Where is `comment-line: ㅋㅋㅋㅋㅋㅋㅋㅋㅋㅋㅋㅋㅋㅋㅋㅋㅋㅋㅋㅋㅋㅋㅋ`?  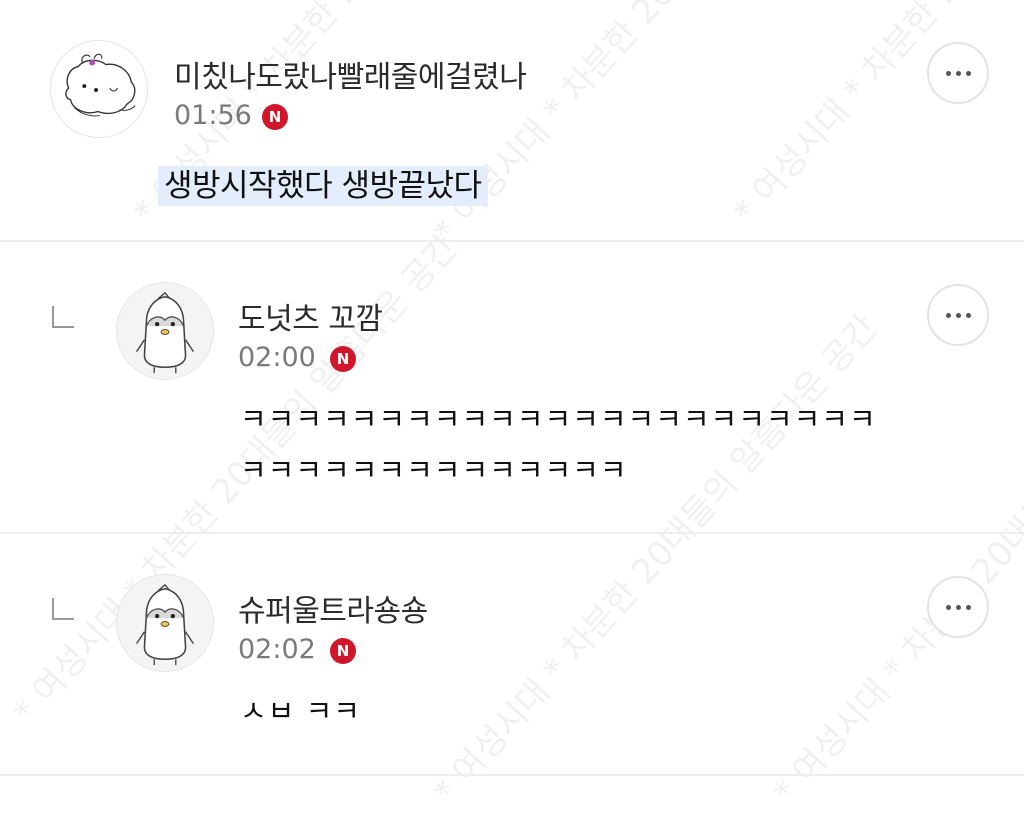
comment-line: ㅋㅋㅋㅋㅋㅋㅋㅋㅋㅋㅋㅋㅋㅋㅋㅋㅋㅋㅋㅋㅋㅋㅋ is located at coordinates (558, 419).